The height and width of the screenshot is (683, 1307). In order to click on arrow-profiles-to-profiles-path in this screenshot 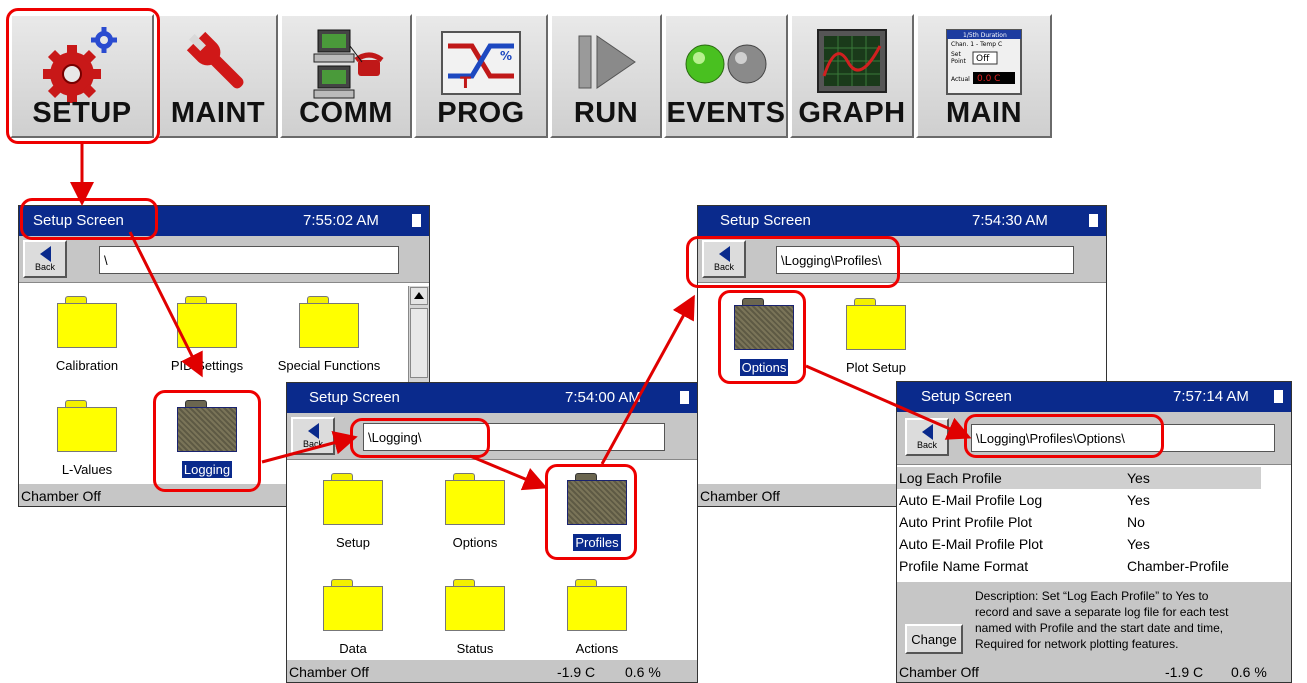, I will do `click(647, 379)`.